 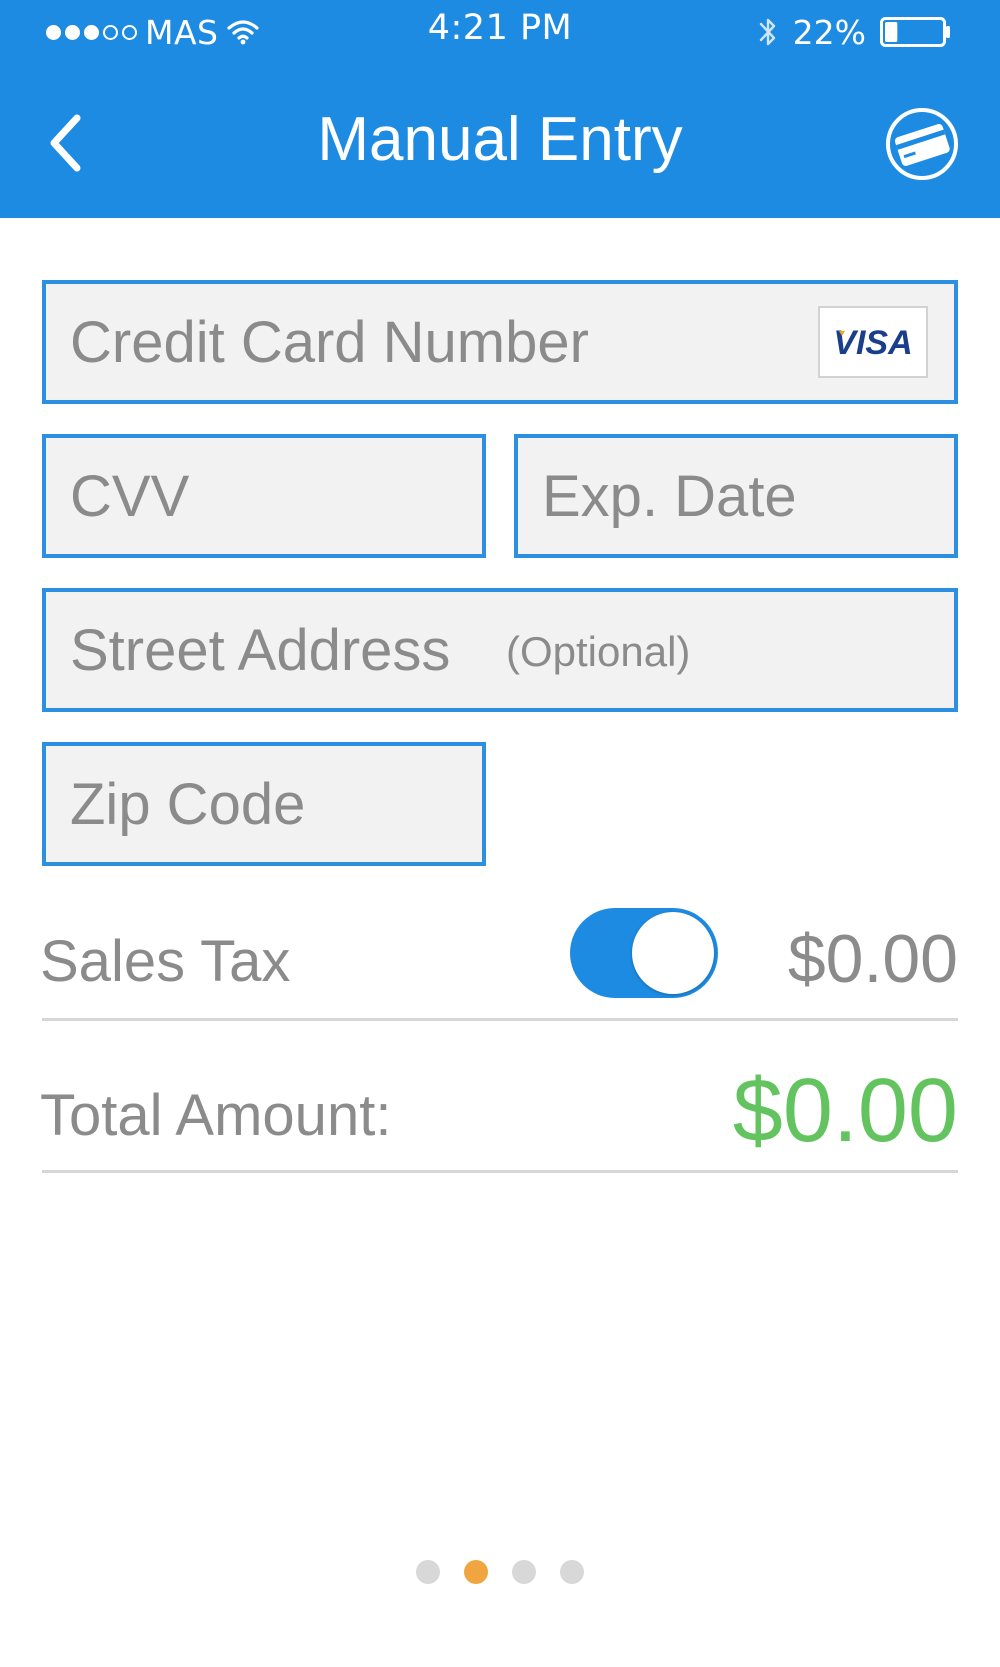 I want to click on street-address-field: (Optional), so click(x=500, y=650).